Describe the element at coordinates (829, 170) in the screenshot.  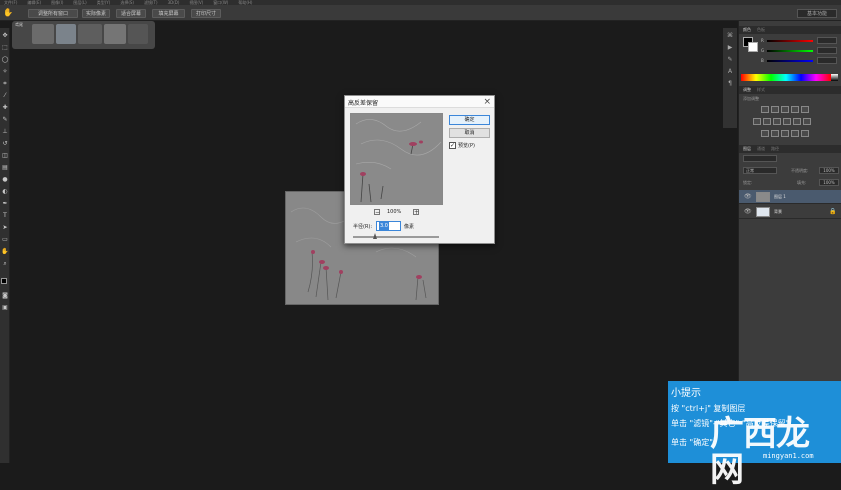
I see `opacity-input: 100%` at that location.